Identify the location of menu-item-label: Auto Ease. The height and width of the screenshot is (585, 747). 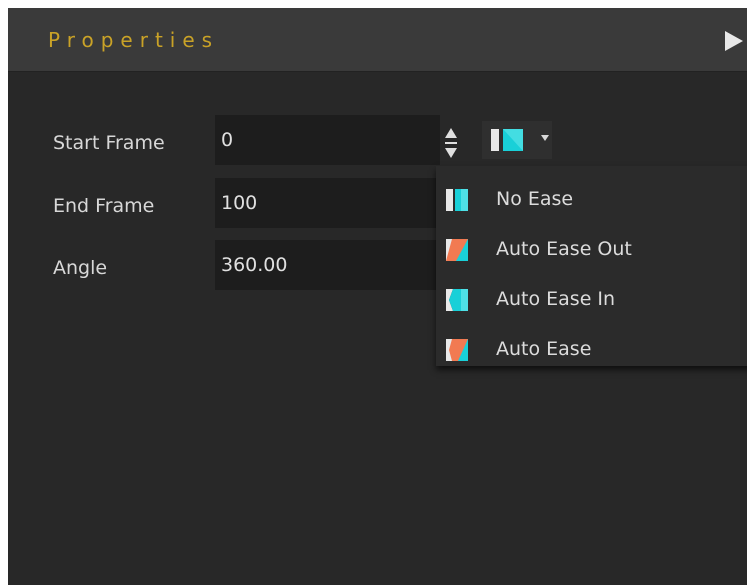
(544, 349).